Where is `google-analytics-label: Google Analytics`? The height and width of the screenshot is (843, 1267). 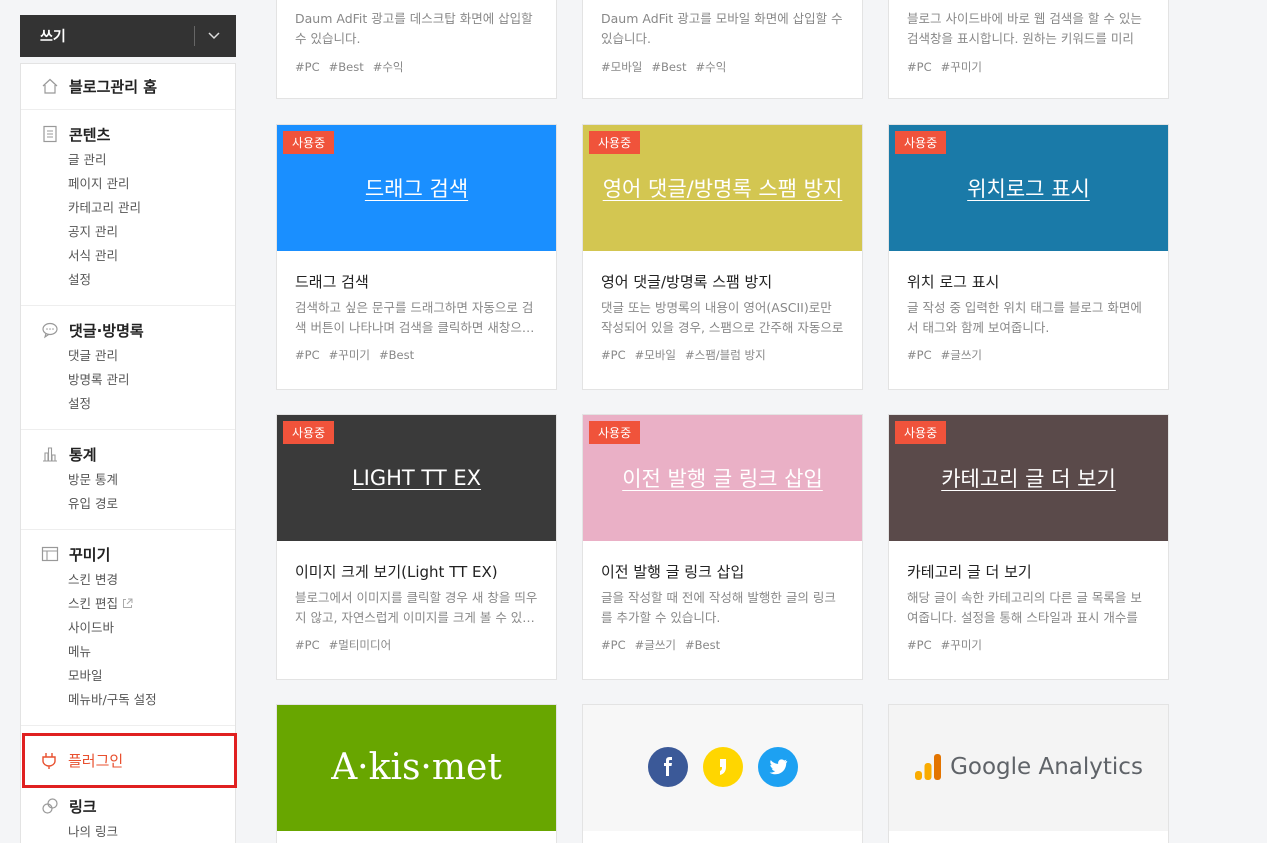 google-analytics-label: Google Analytics is located at coordinates (1046, 767).